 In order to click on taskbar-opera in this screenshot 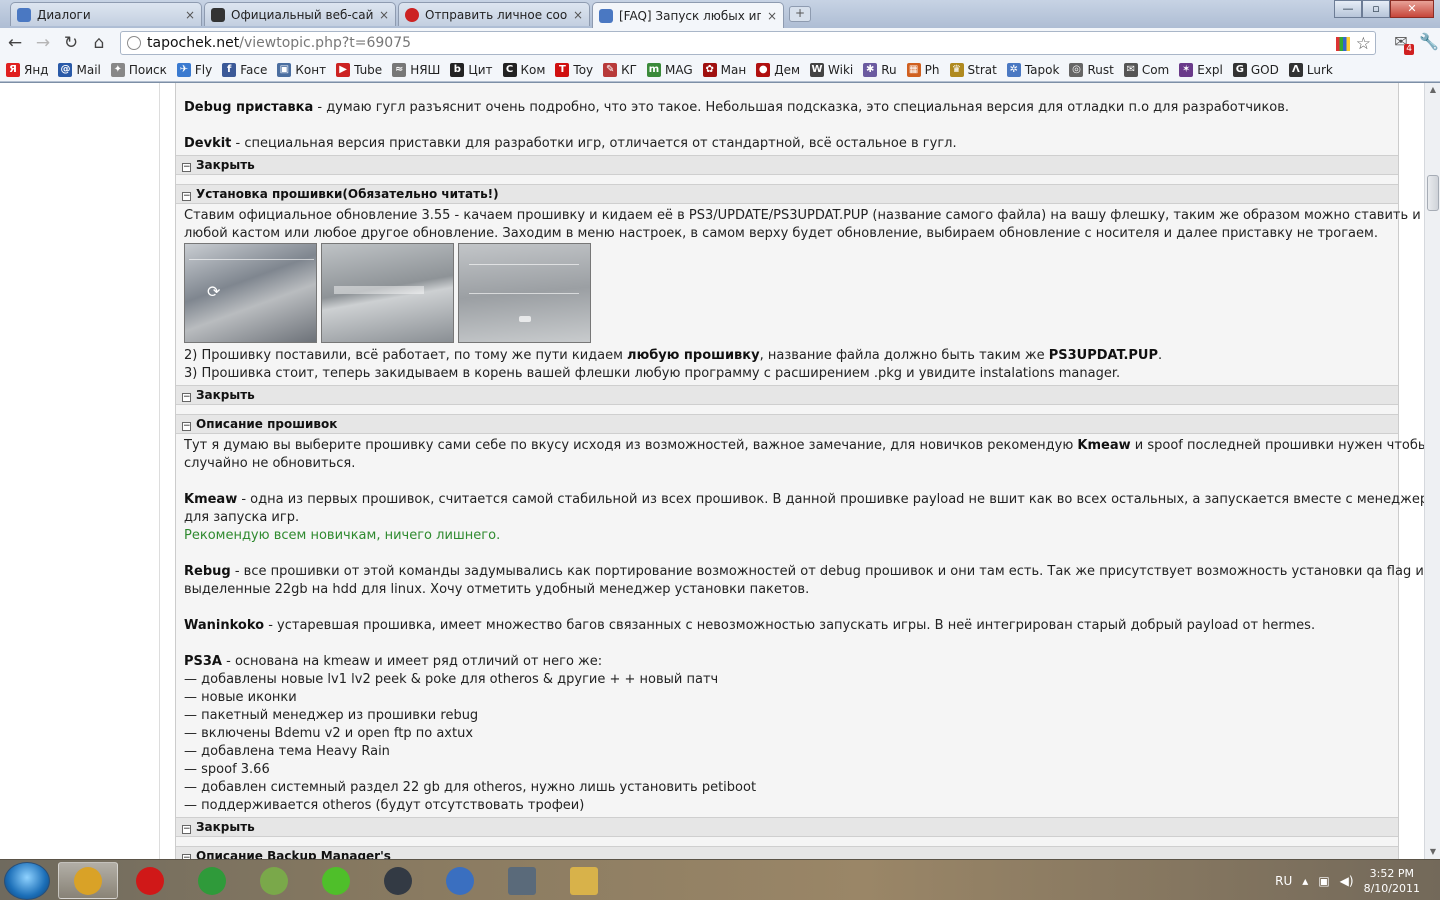, I will do `click(150, 880)`.